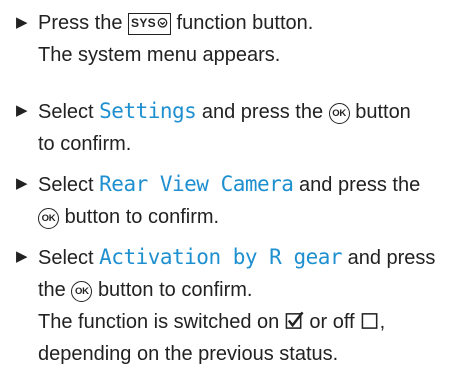 Image resolution: width=466 pixels, height=370 pixels. What do you see at coordinates (159, 55) in the screenshot?
I see `step-1-line-2: The system menu appears.` at bounding box center [159, 55].